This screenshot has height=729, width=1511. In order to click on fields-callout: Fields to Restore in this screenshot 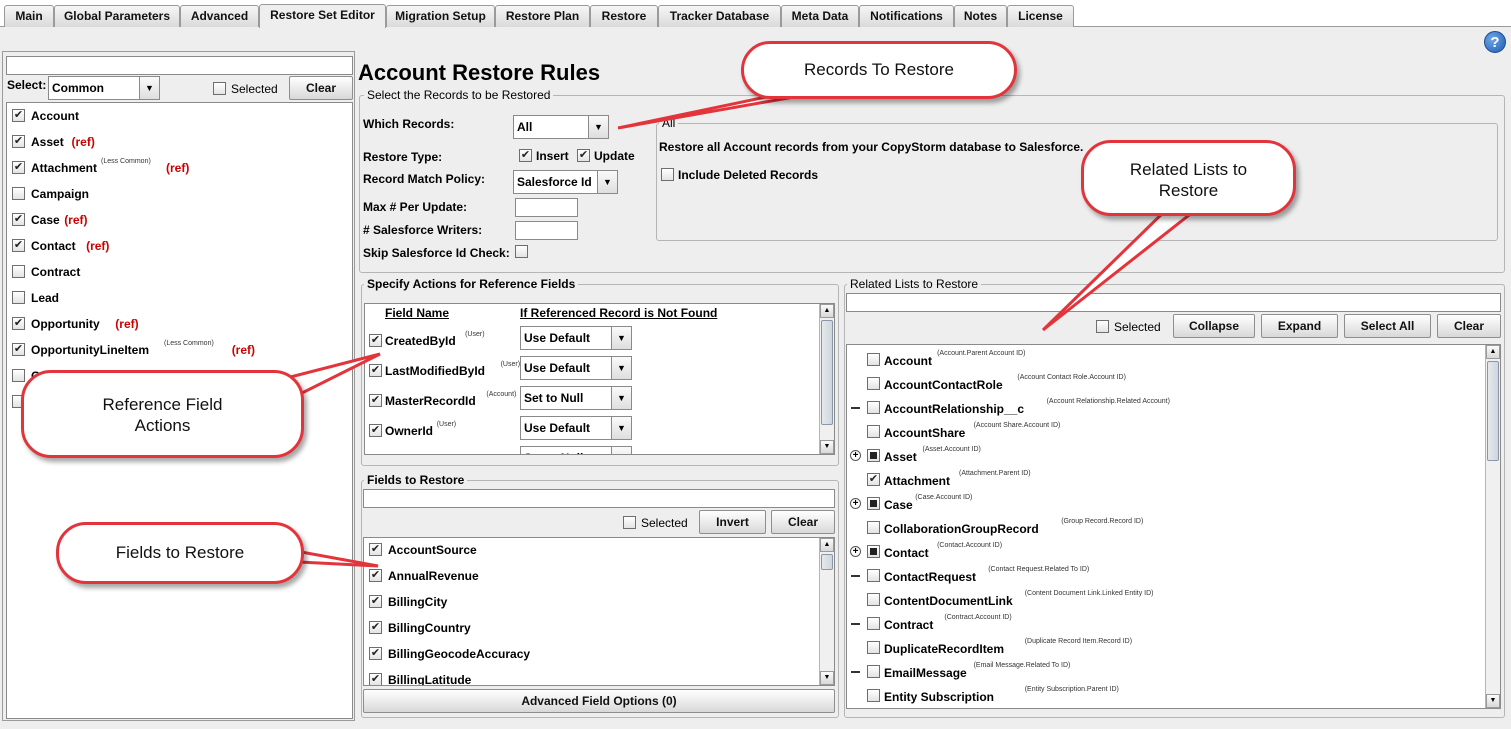, I will do `click(180, 553)`.